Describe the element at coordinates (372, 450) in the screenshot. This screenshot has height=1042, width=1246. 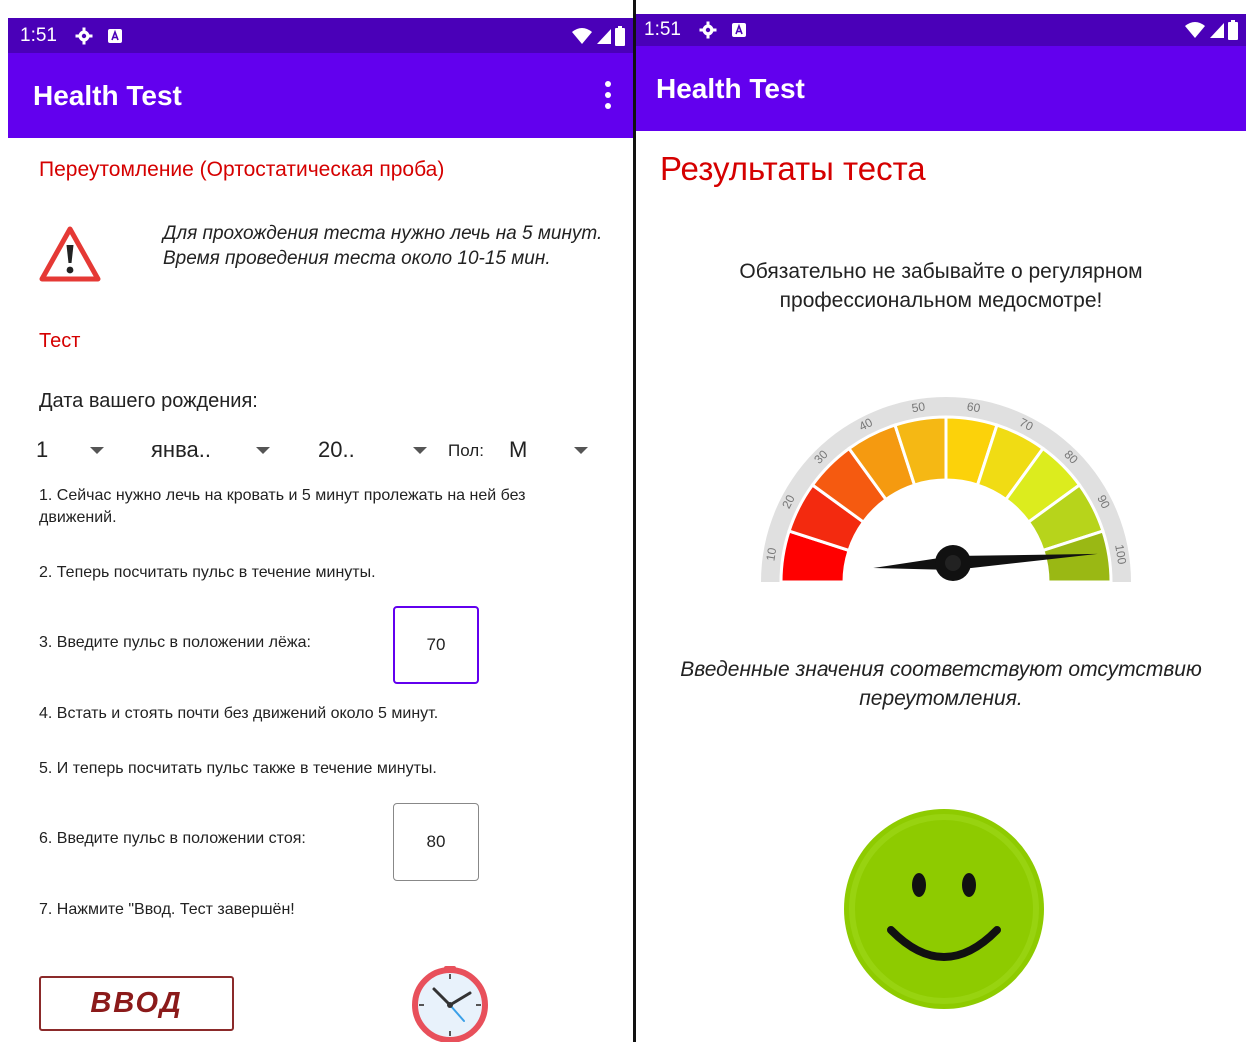
I see `year-dropdown: 20..` at that location.